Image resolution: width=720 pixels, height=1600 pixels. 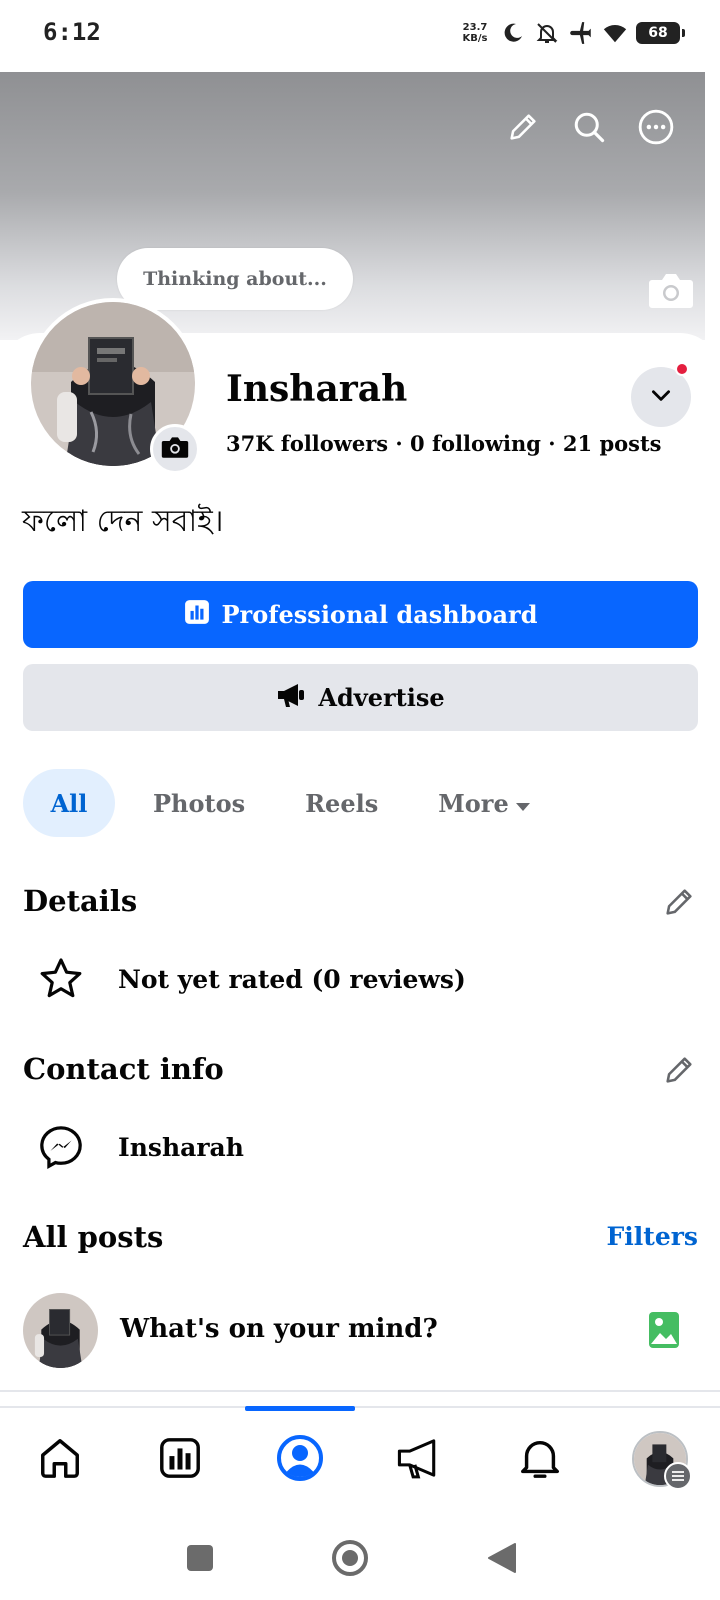 What do you see at coordinates (292, 979) in the screenshot?
I see `rating-text: Not yet rated (0 reviews)` at bounding box center [292, 979].